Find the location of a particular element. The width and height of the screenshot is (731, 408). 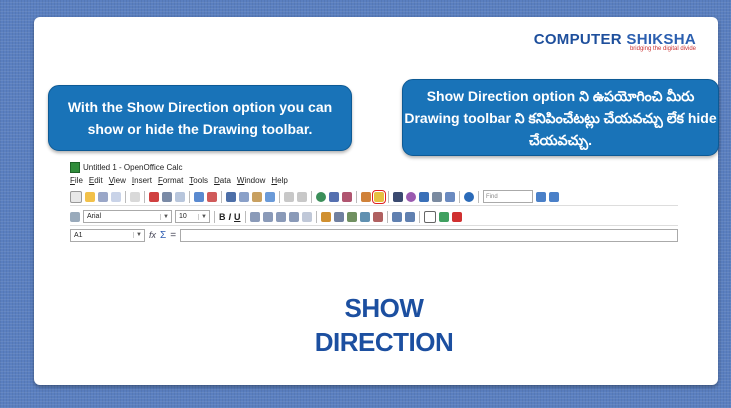

add-decimal-icon is located at coordinates (364, 216).